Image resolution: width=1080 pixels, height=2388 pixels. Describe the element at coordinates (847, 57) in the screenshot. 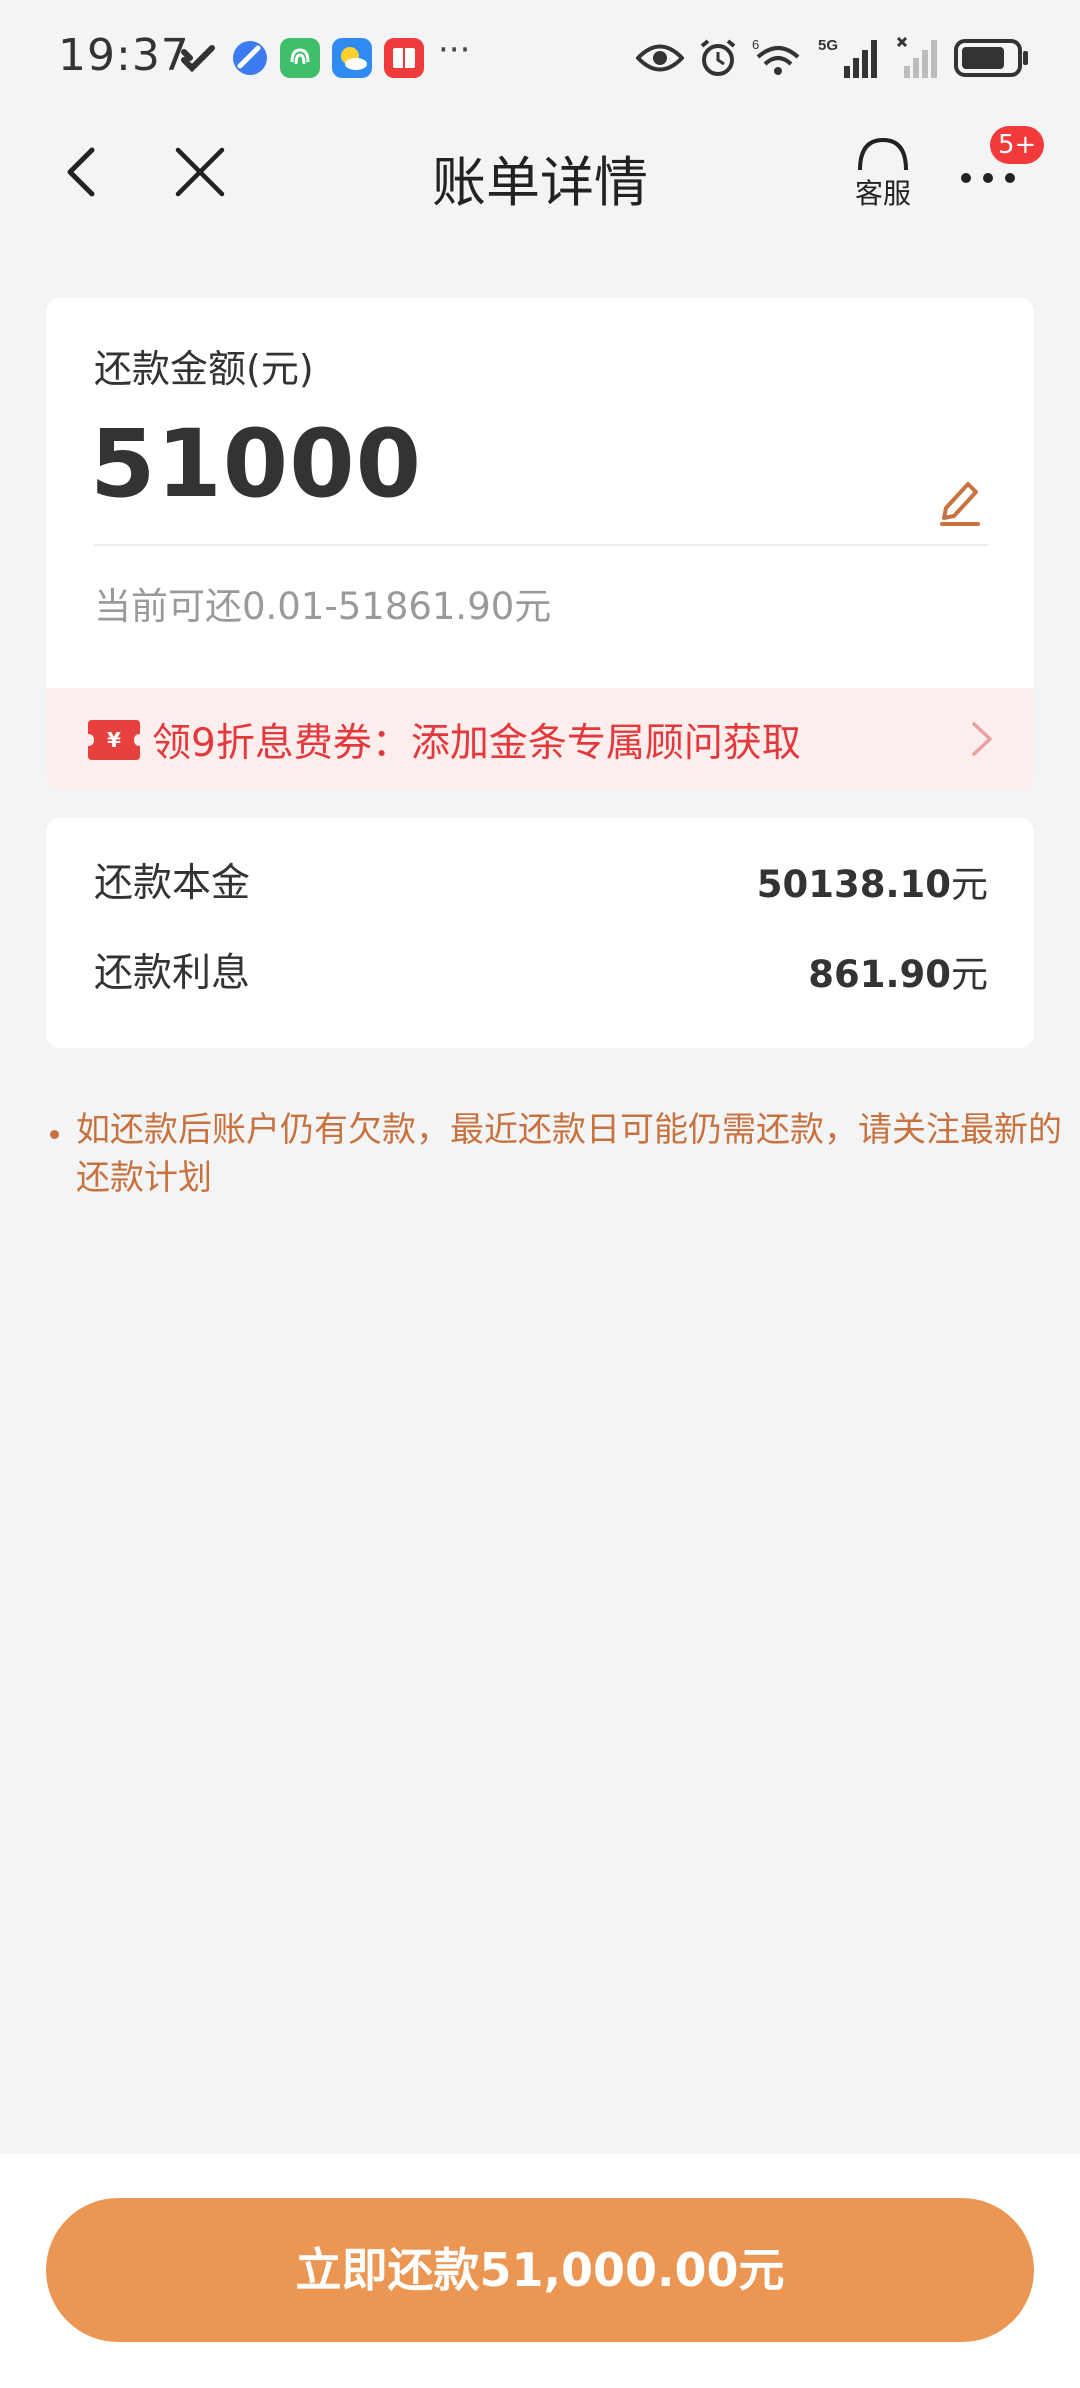

I see `signal-icon: 5G` at that location.